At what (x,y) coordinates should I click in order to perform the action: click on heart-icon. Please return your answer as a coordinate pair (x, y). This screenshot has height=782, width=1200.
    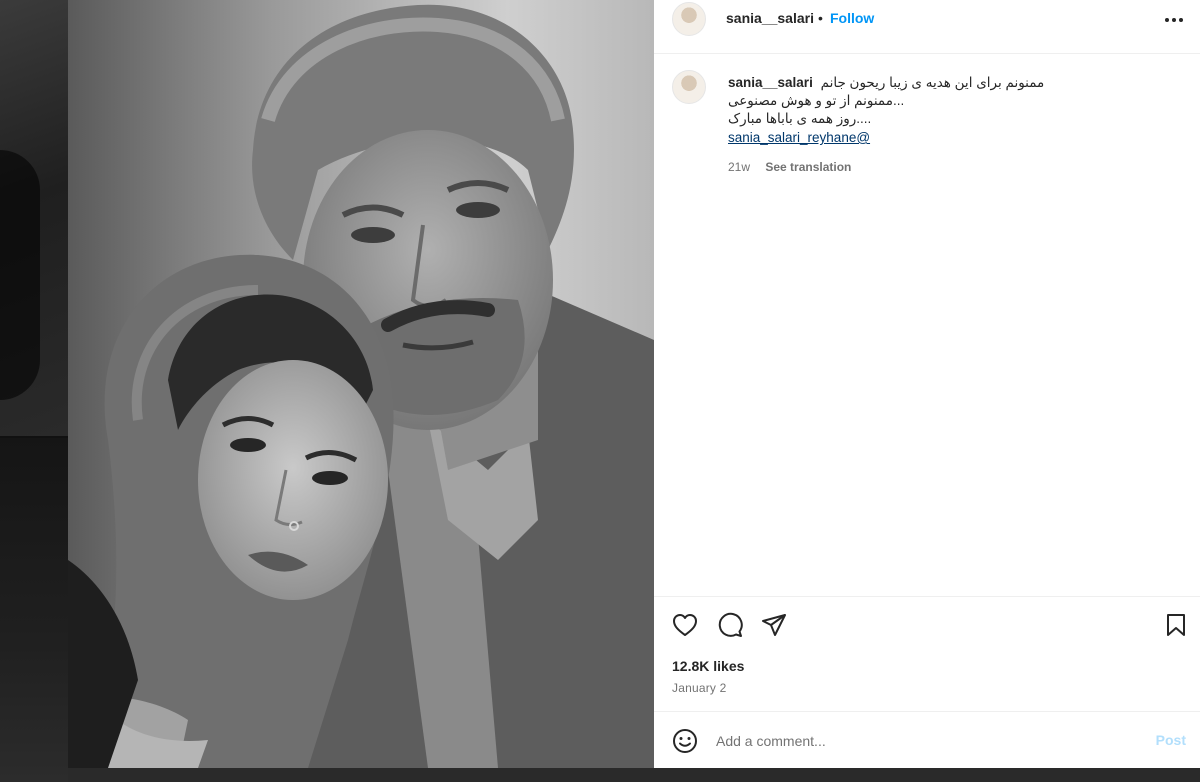
    Looking at the image, I should click on (685, 625).